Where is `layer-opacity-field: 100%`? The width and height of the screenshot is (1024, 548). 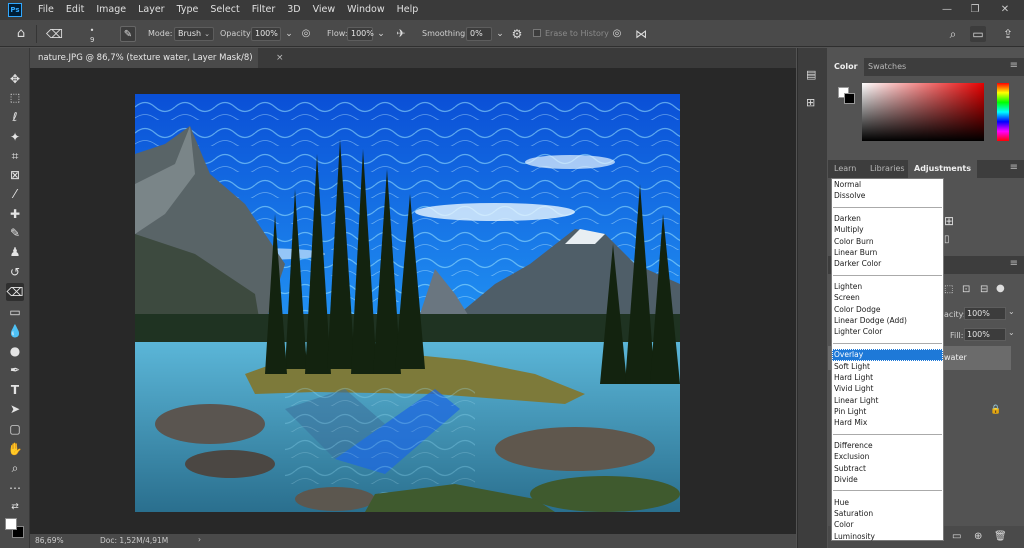
layer-opacity-field: 100% is located at coordinates (985, 313).